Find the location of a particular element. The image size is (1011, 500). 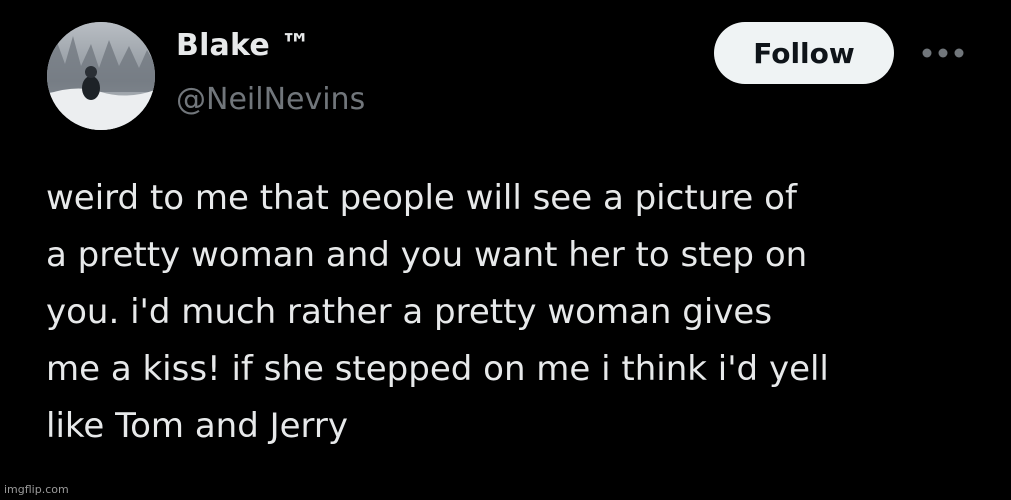

tweet-text-line: like Tom and Jerry is located at coordinates (197, 426).